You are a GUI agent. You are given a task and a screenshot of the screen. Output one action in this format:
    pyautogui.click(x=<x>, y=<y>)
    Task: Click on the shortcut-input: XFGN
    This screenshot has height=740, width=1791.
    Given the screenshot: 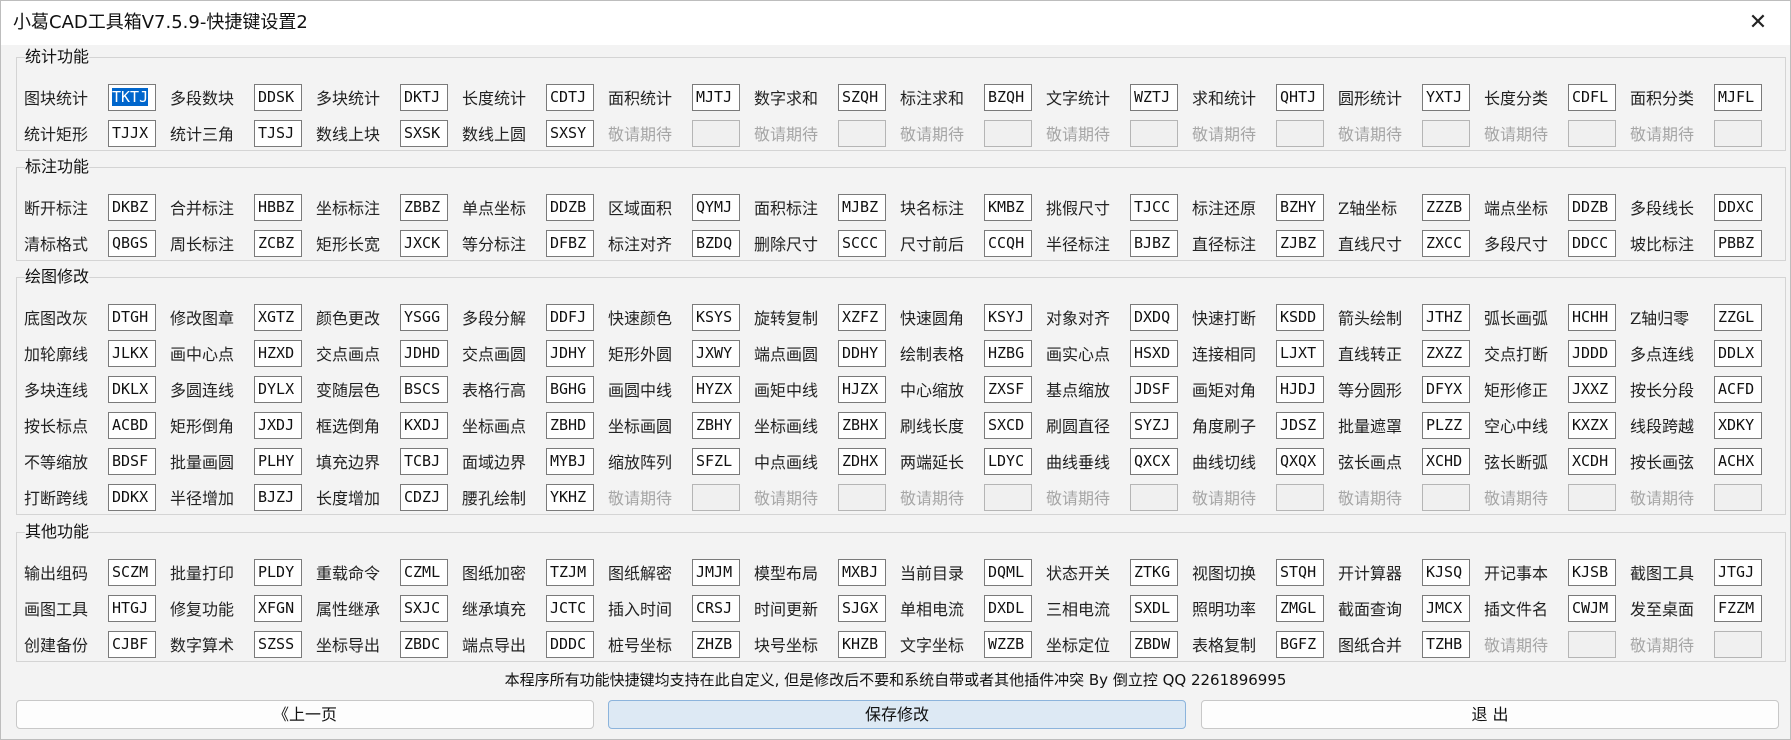 What is the action you would take?
    pyautogui.click(x=278, y=608)
    